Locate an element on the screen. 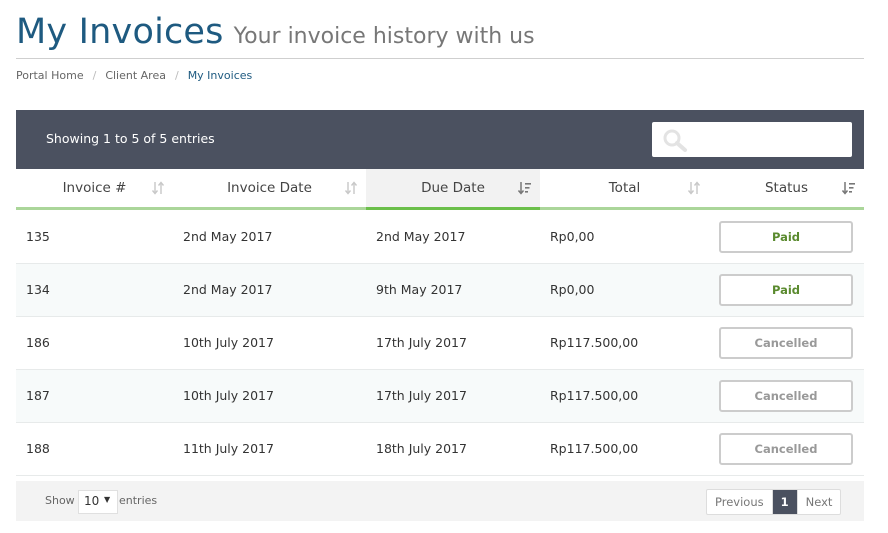 This screenshot has height=533, width=888. entries-info: Showing 1 to 5 of 5 entries is located at coordinates (130, 138).